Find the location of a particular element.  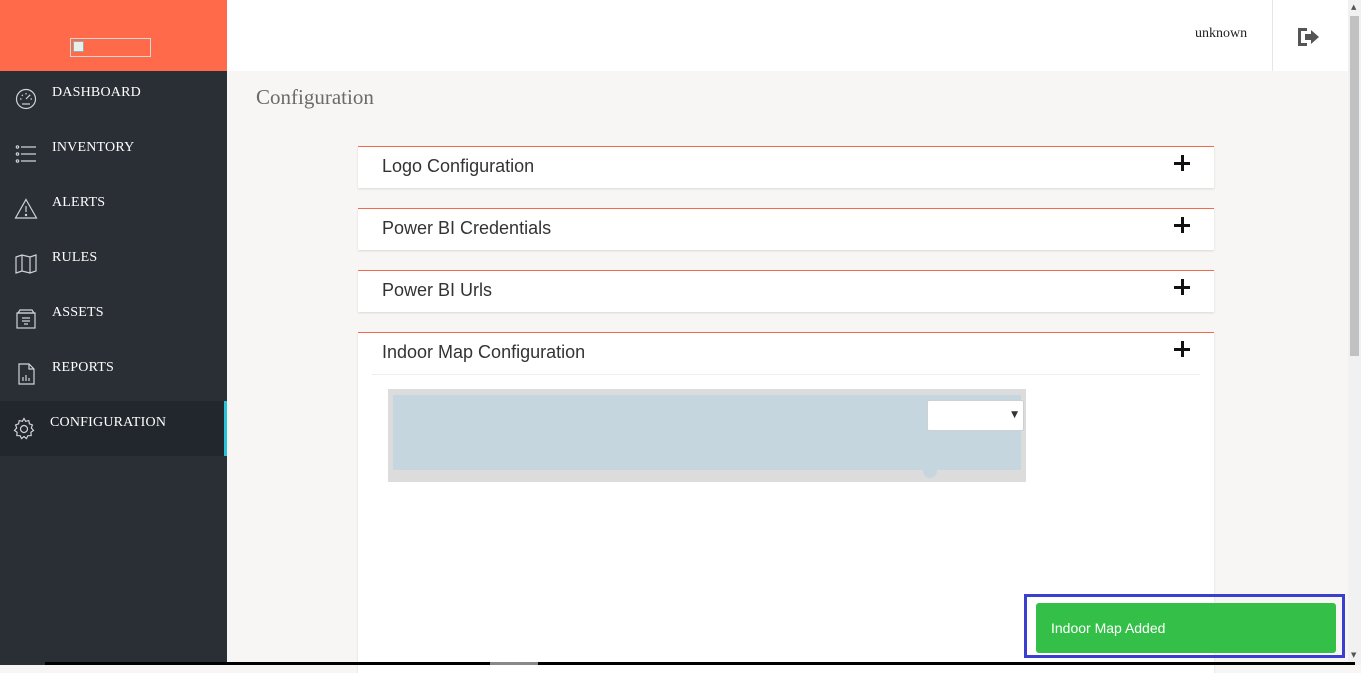

logo-image is located at coordinates (110, 47).